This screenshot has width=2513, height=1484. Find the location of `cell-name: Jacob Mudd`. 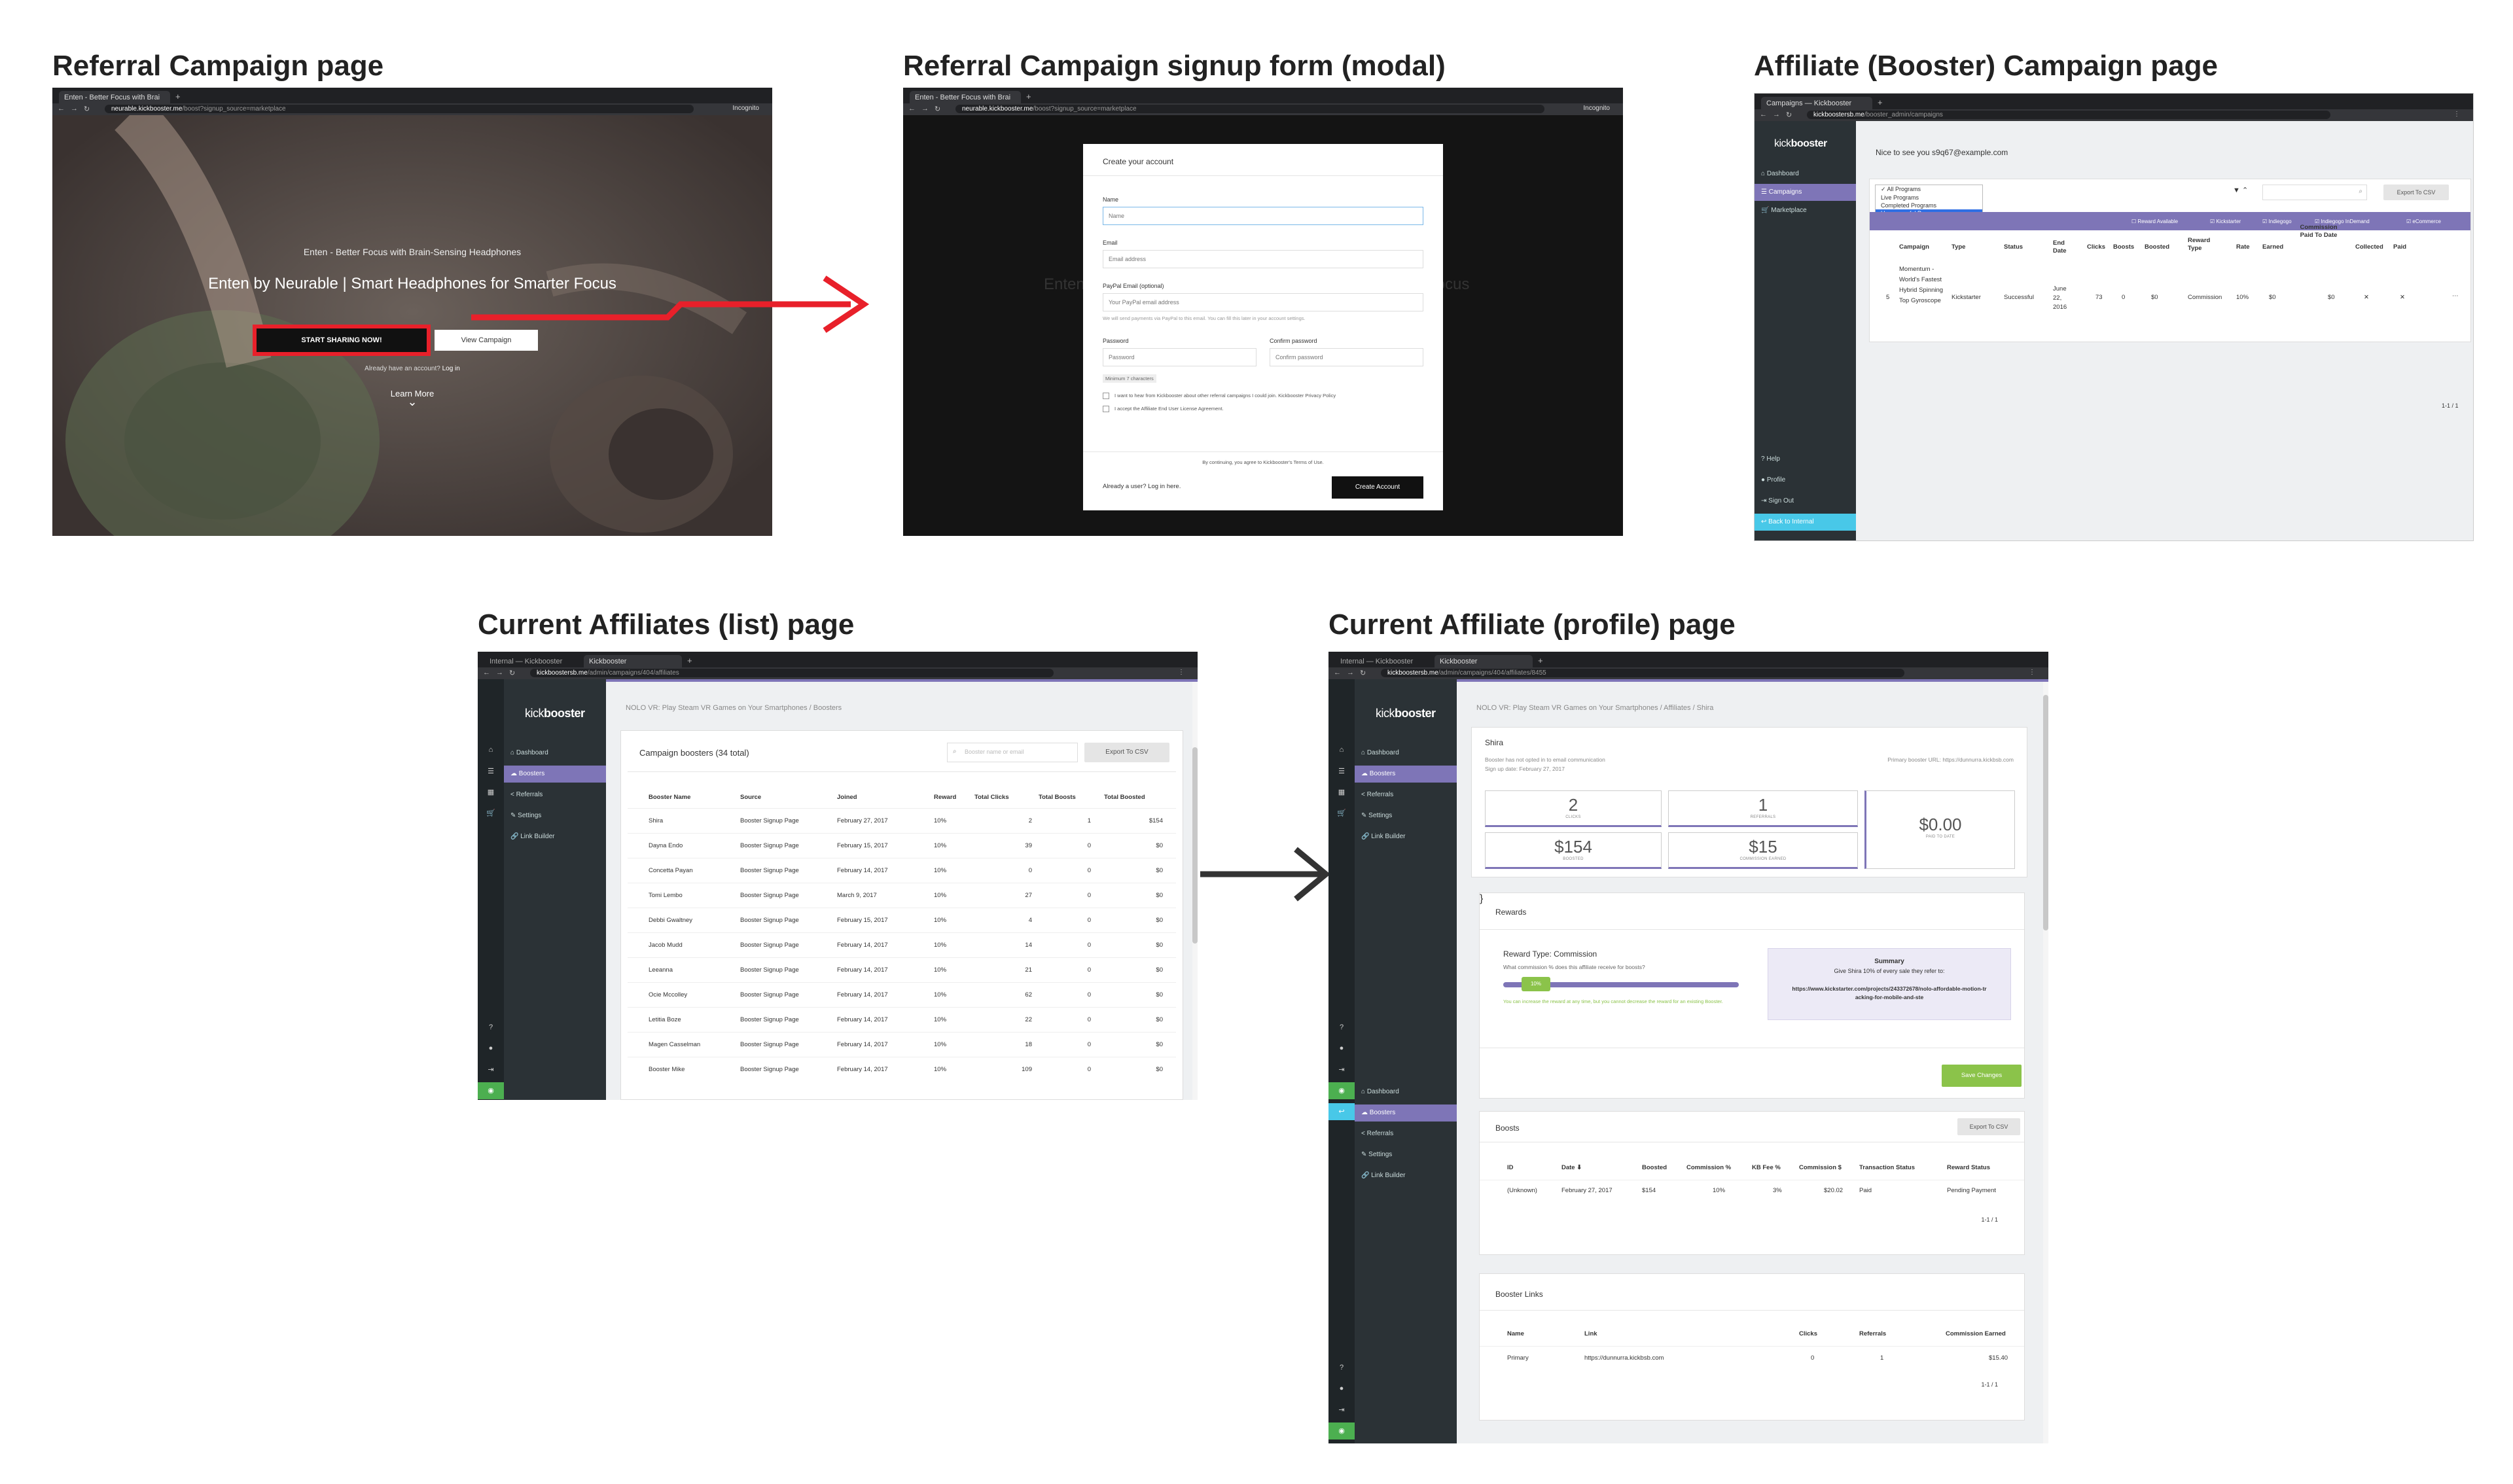

cell-name: Jacob Mudd is located at coordinates (688, 946).